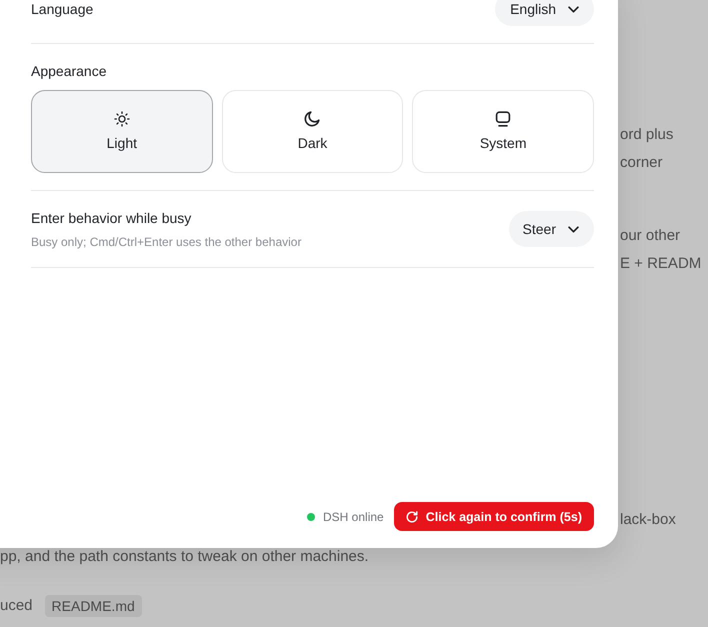 The width and height of the screenshot is (708, 627). I want to click on background-text: uced, so click(16, 606).